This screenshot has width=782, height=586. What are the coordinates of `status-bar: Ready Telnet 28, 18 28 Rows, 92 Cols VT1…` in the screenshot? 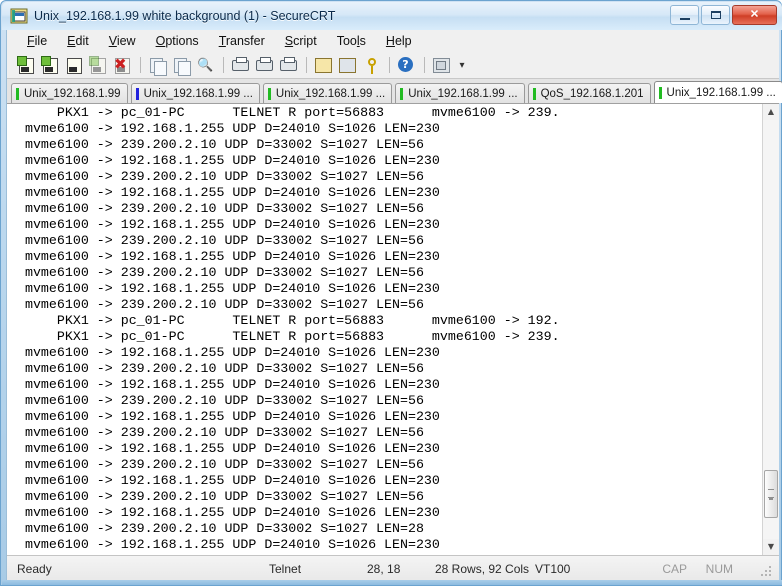 It's located at (393, 568).